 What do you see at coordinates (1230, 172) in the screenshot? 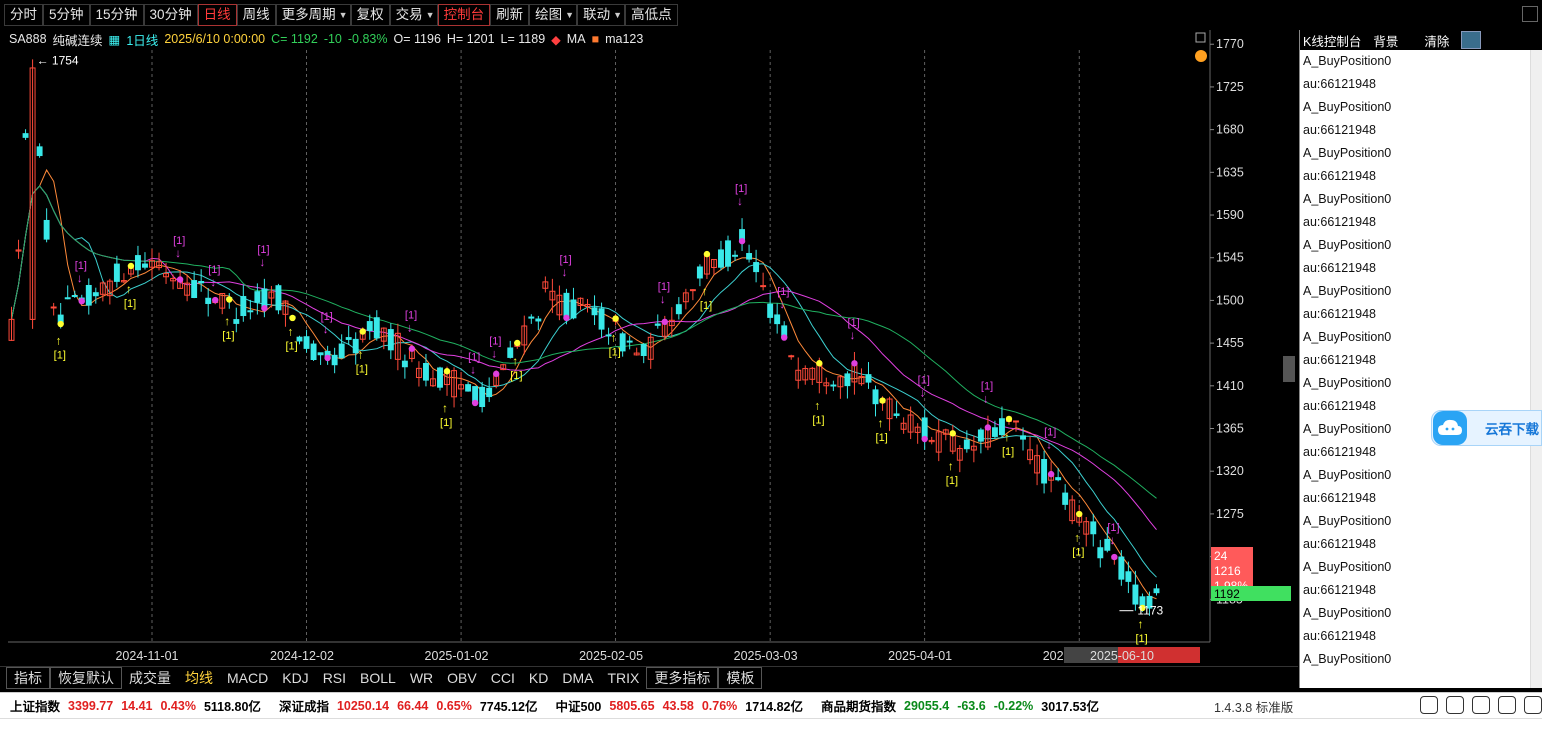
I see `y-tick-label: 1635` at bounding box center [1230, 172].